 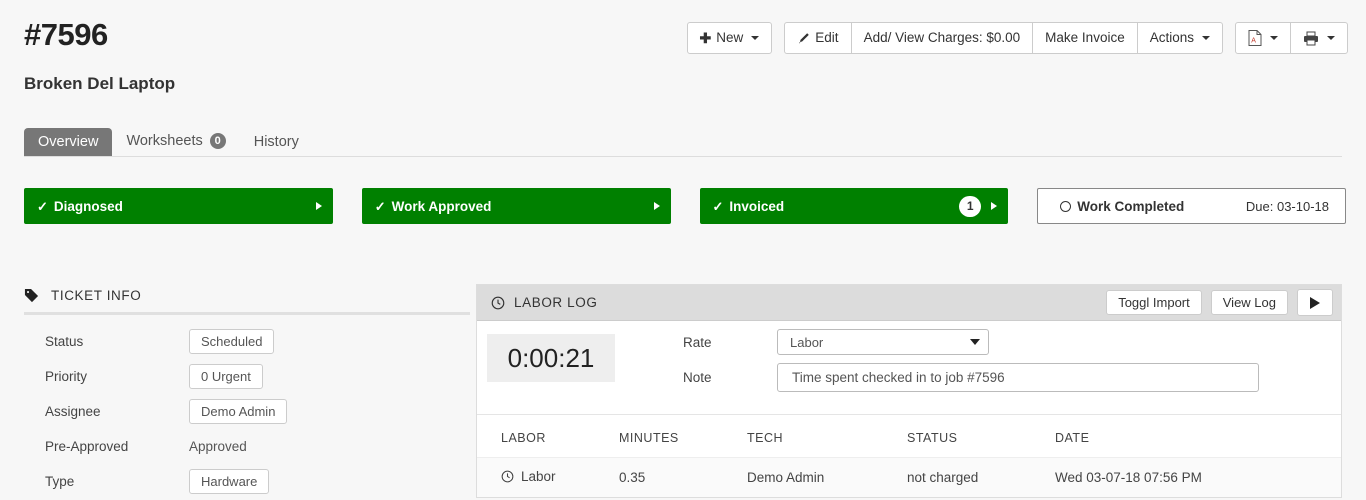 What do you see at coordinates (175, 141) in the screenshot?
I see `tab-worksheets: Worksheets 0` at bounding box center [175, 141].